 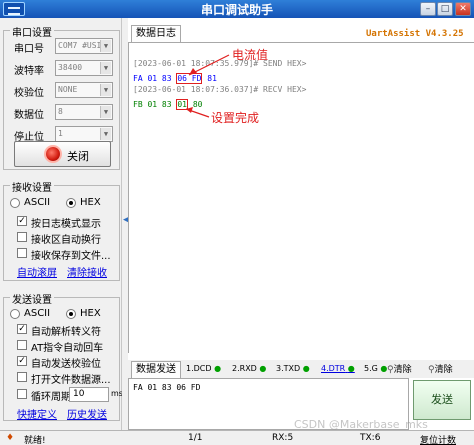 What do you see at coordinates (67, 238) in the screenshot?
I see `rx-option-wrap: 接收区自动换行` at bounding box center [67, 238].